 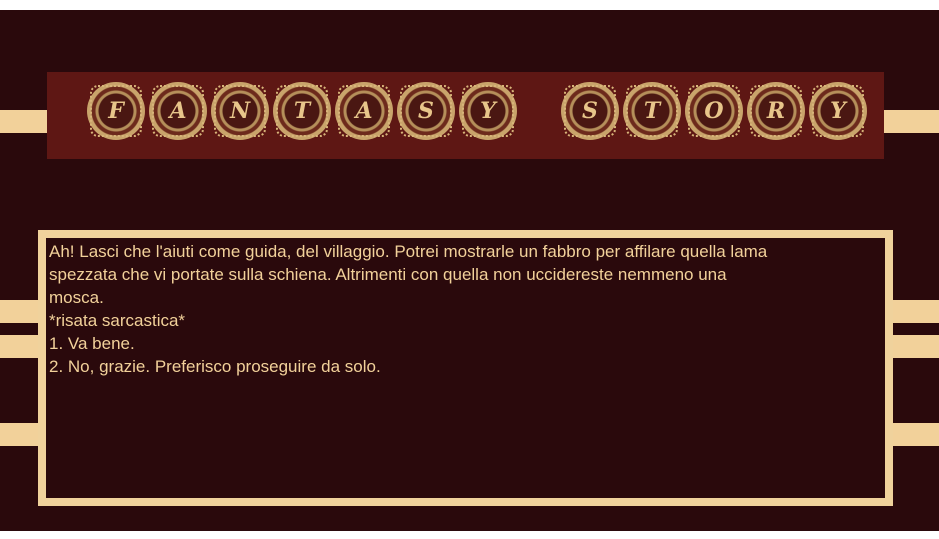 I want to click on title-letter-tile: R, so click(x=776, y=111).